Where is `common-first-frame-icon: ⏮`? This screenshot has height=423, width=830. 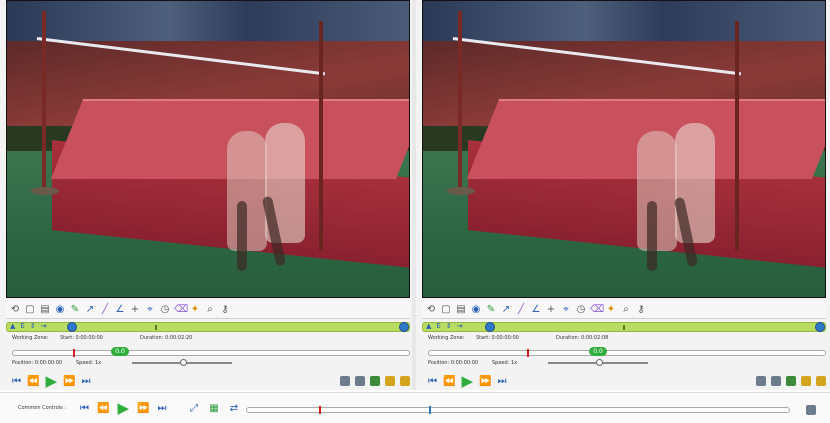 common-first-frame-icon: ⏮ is located at coordinates (84, 408).